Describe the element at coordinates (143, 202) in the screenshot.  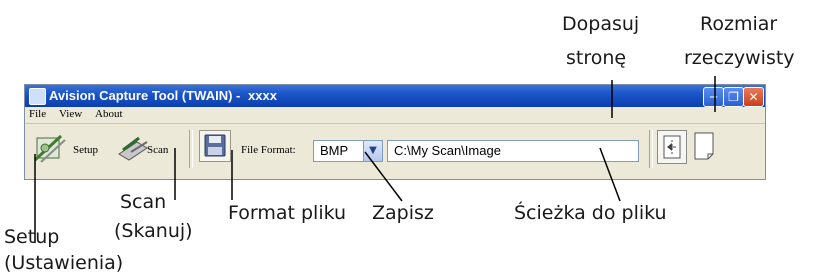
I see `callout-scan-line1: Scan` at that location.